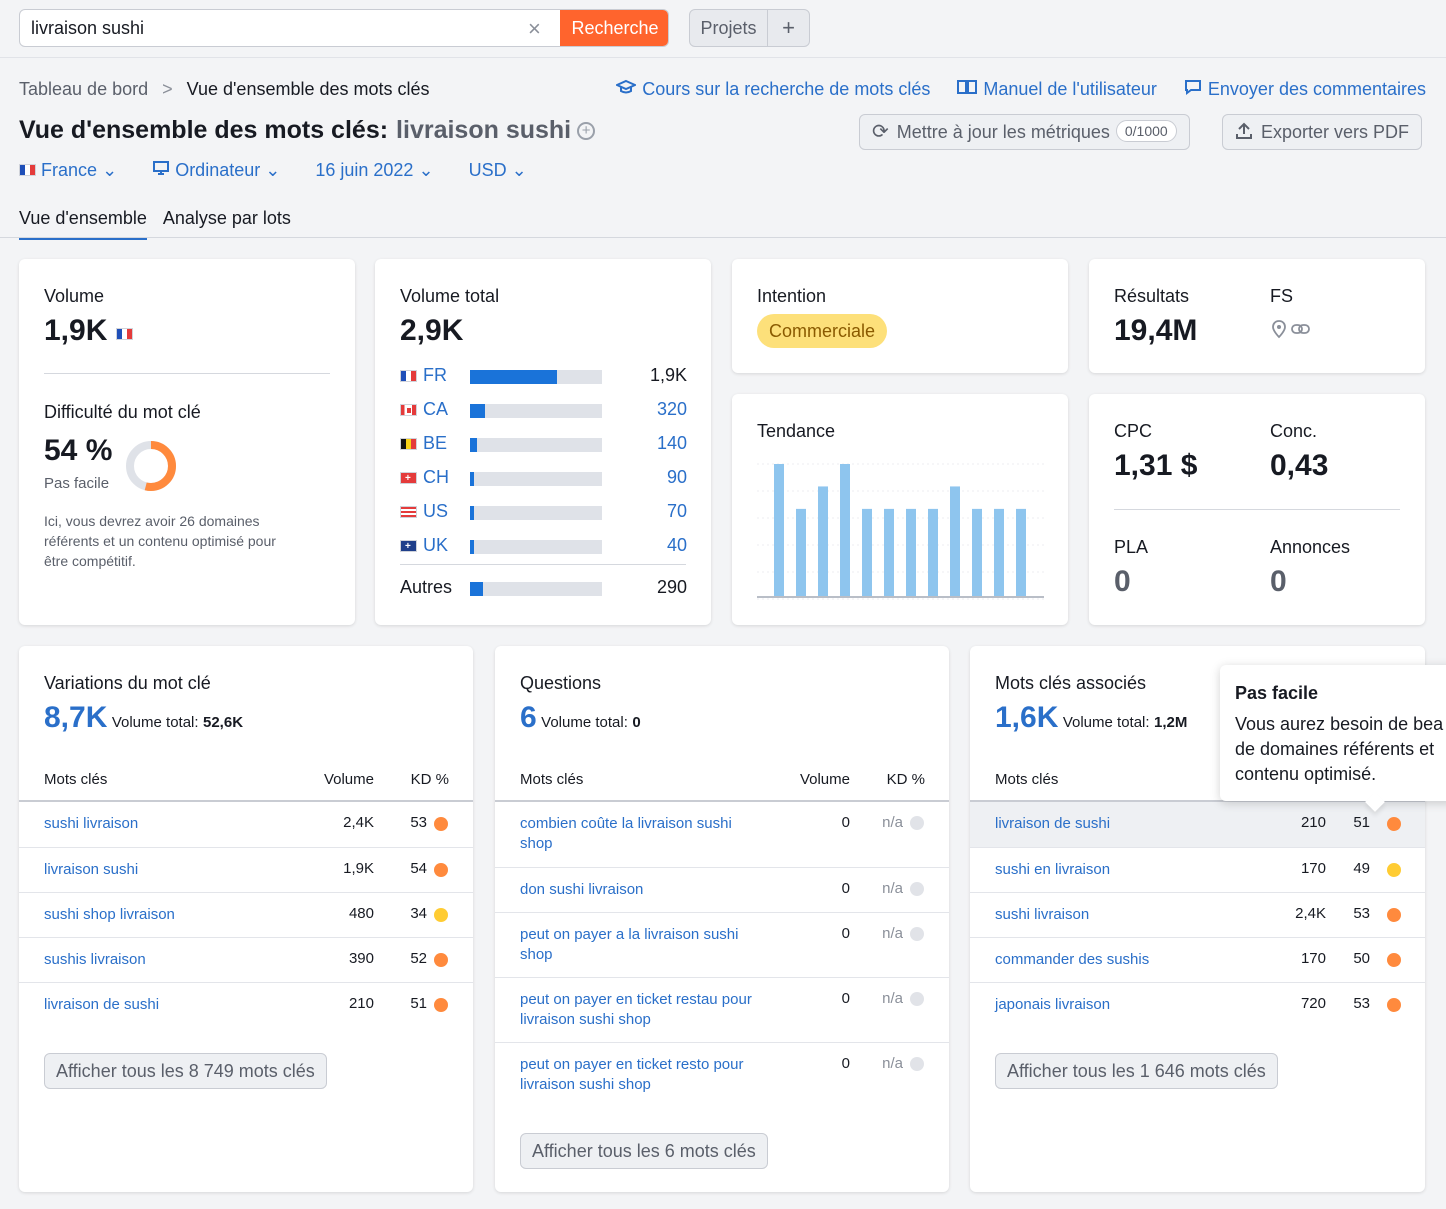  Describe the element at coordinates (671, 443) in the screenshot. I see `country-volume-value: 140` at that location.